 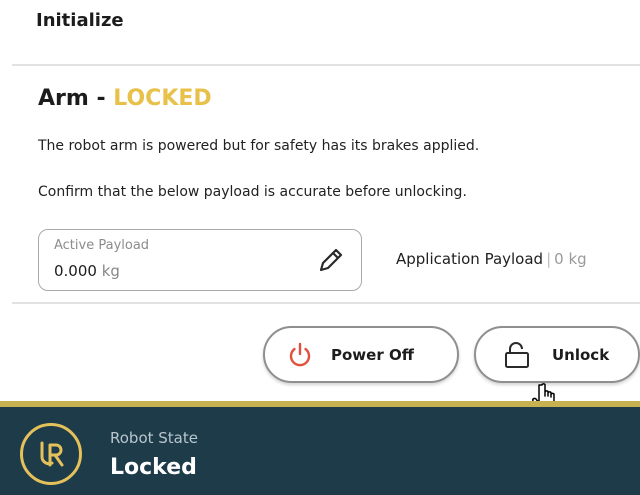 What do you see at coordinates (154, 438) in the screenshot?
I see `robot-state-label: Robot State` at bounding box center [154, 438].